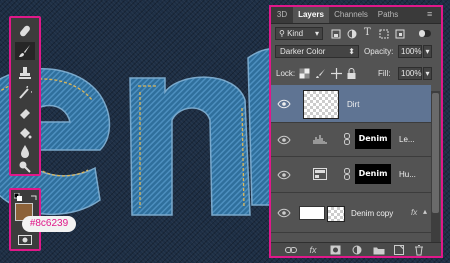 The height and width of the screenshot is (263, 450). What do you see at coordinates (311, 15) in the screenshot?
I see `tab-layers: Layers` at bounding box center [311, 15].